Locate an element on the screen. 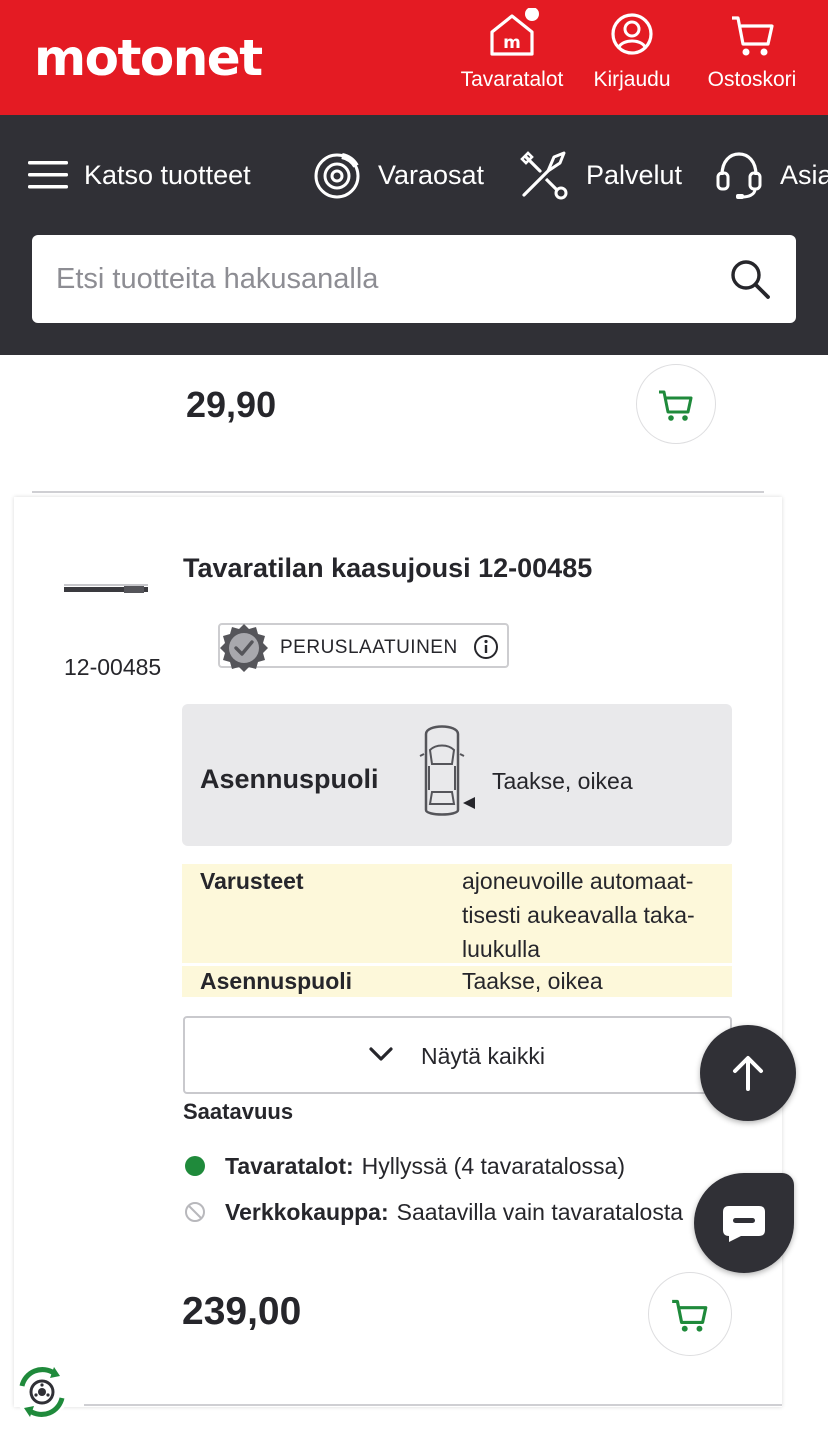 Image resolution: width=828 pixels, height=1430 pixels. nav-services-label: Palvelut is located at coordinates (634, 174).